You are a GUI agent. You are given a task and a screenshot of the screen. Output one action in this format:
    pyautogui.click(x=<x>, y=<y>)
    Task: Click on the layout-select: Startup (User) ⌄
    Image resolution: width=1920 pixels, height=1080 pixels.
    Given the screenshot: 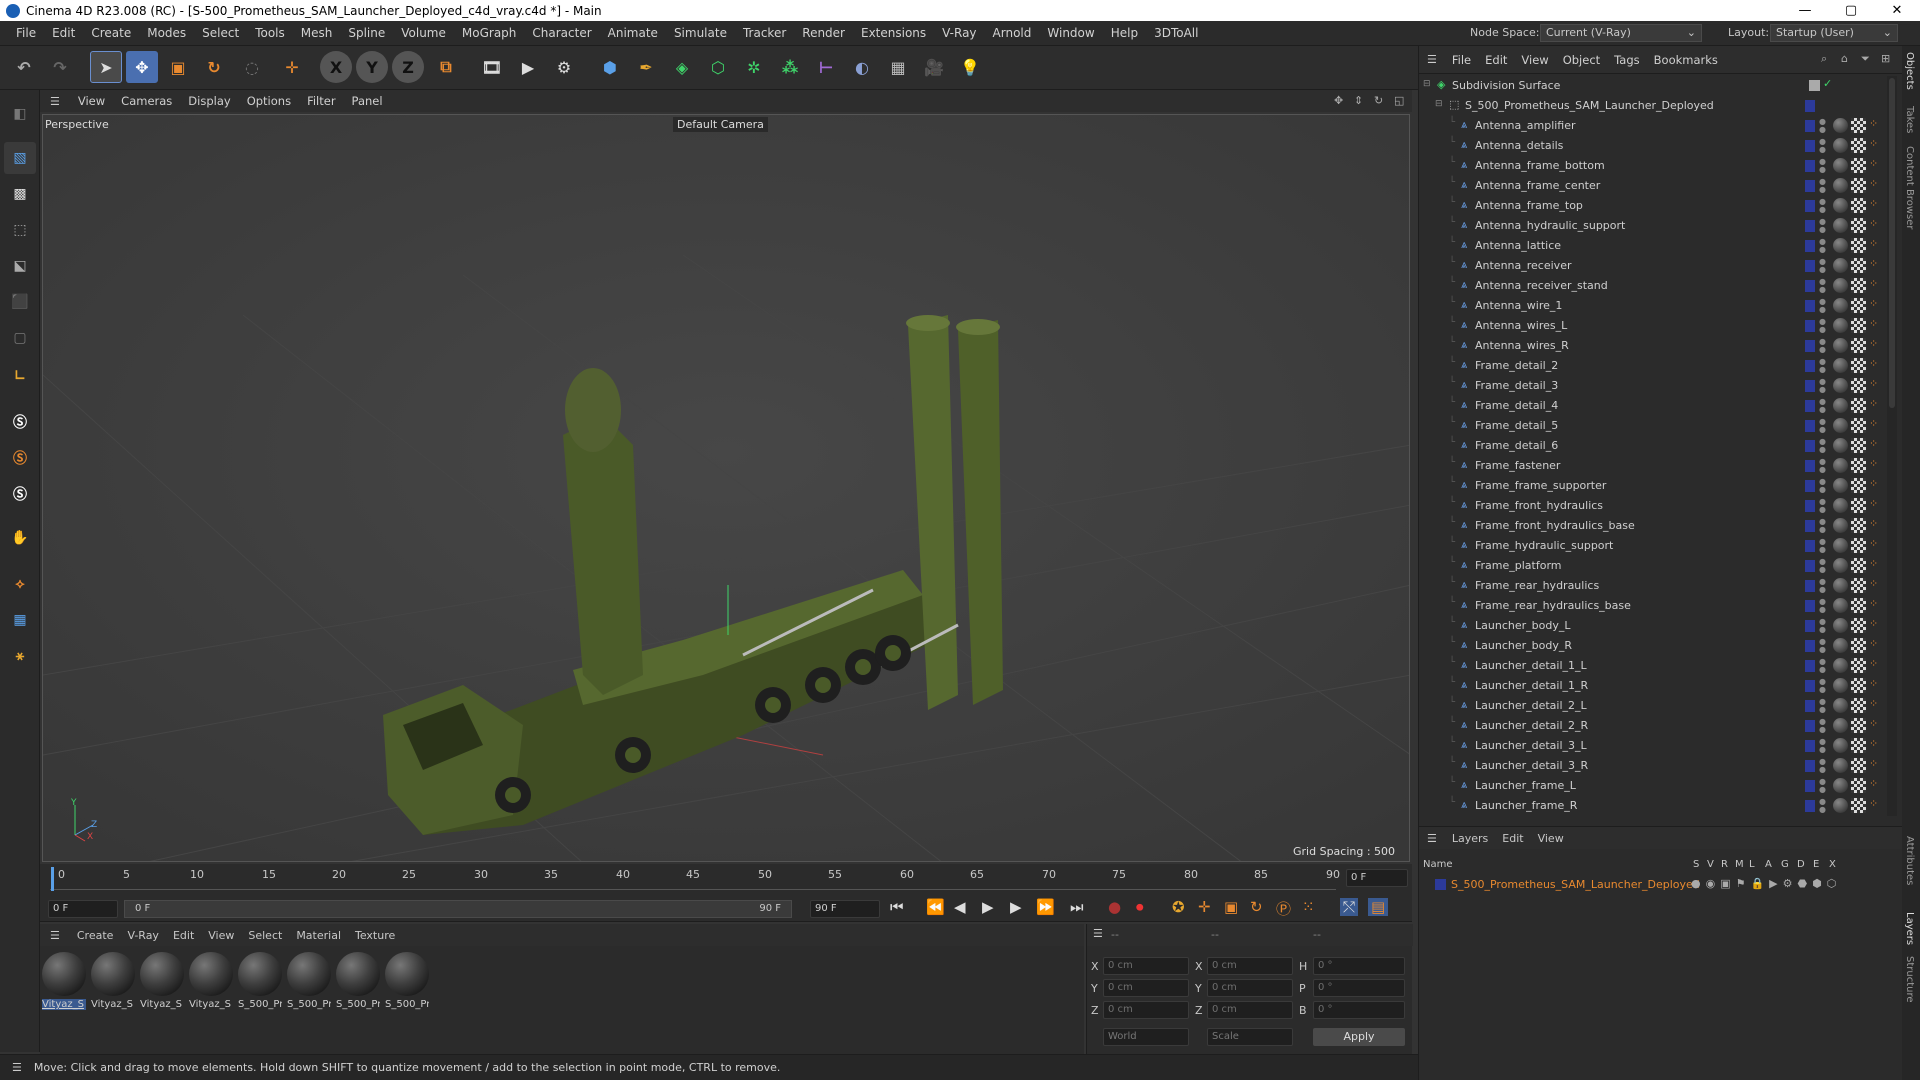 What is the action you would take?
    pyautogui.click(x=1834, y=33)
    